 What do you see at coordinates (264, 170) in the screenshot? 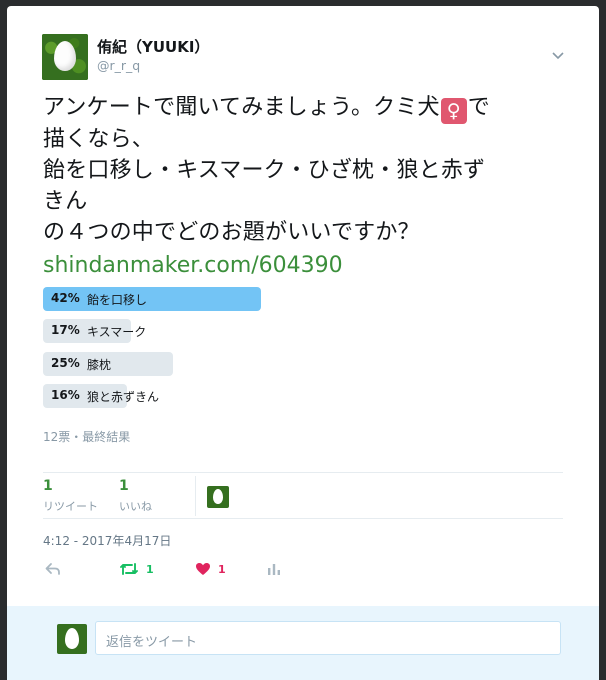
I see `tweet-line: 飴を口移し・キスマーク・ひざ枕・狼と赤ず` at bounding box center [264, 170].